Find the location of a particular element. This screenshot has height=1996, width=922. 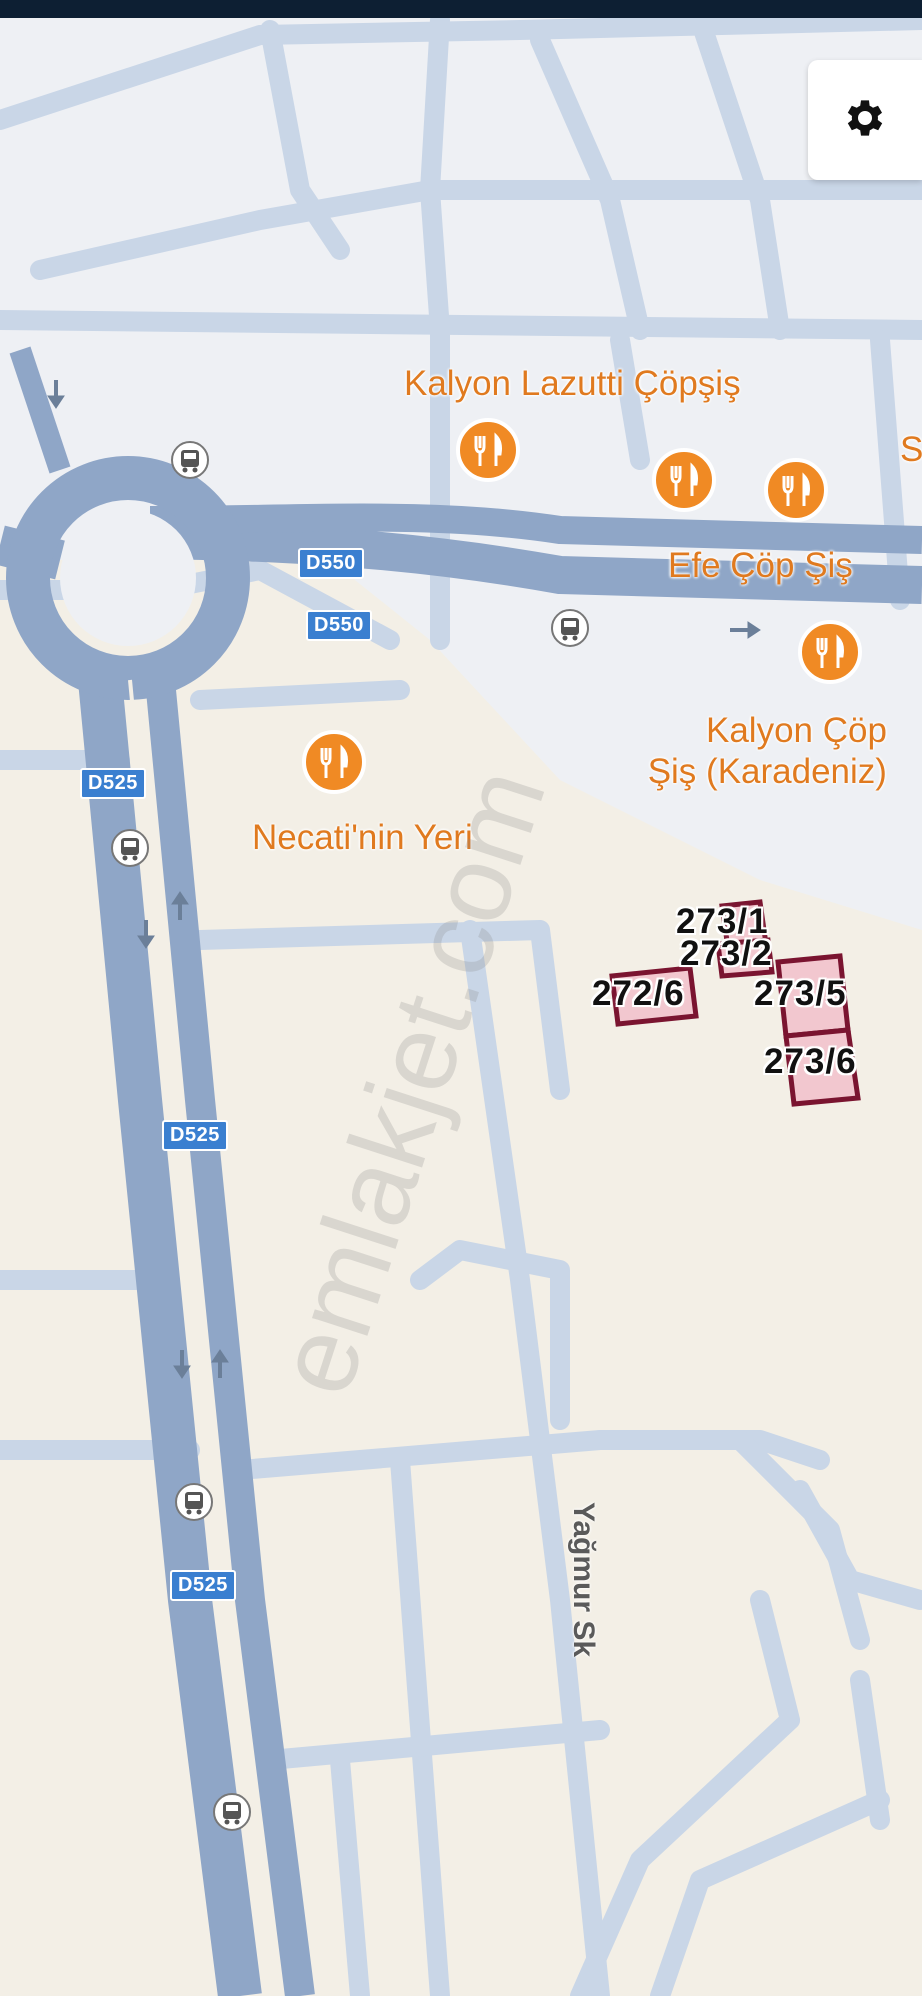

gear-icon is located at coordinates (865, 120).